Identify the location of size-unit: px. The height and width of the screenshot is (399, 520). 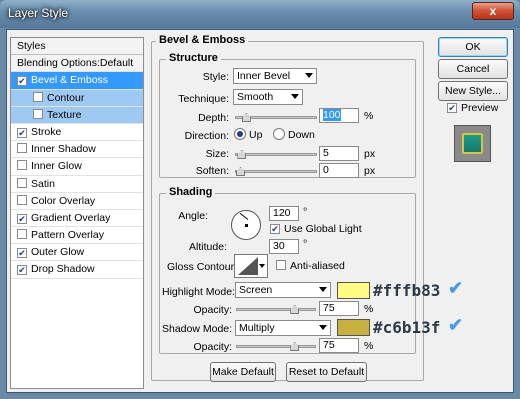
(370, 154).